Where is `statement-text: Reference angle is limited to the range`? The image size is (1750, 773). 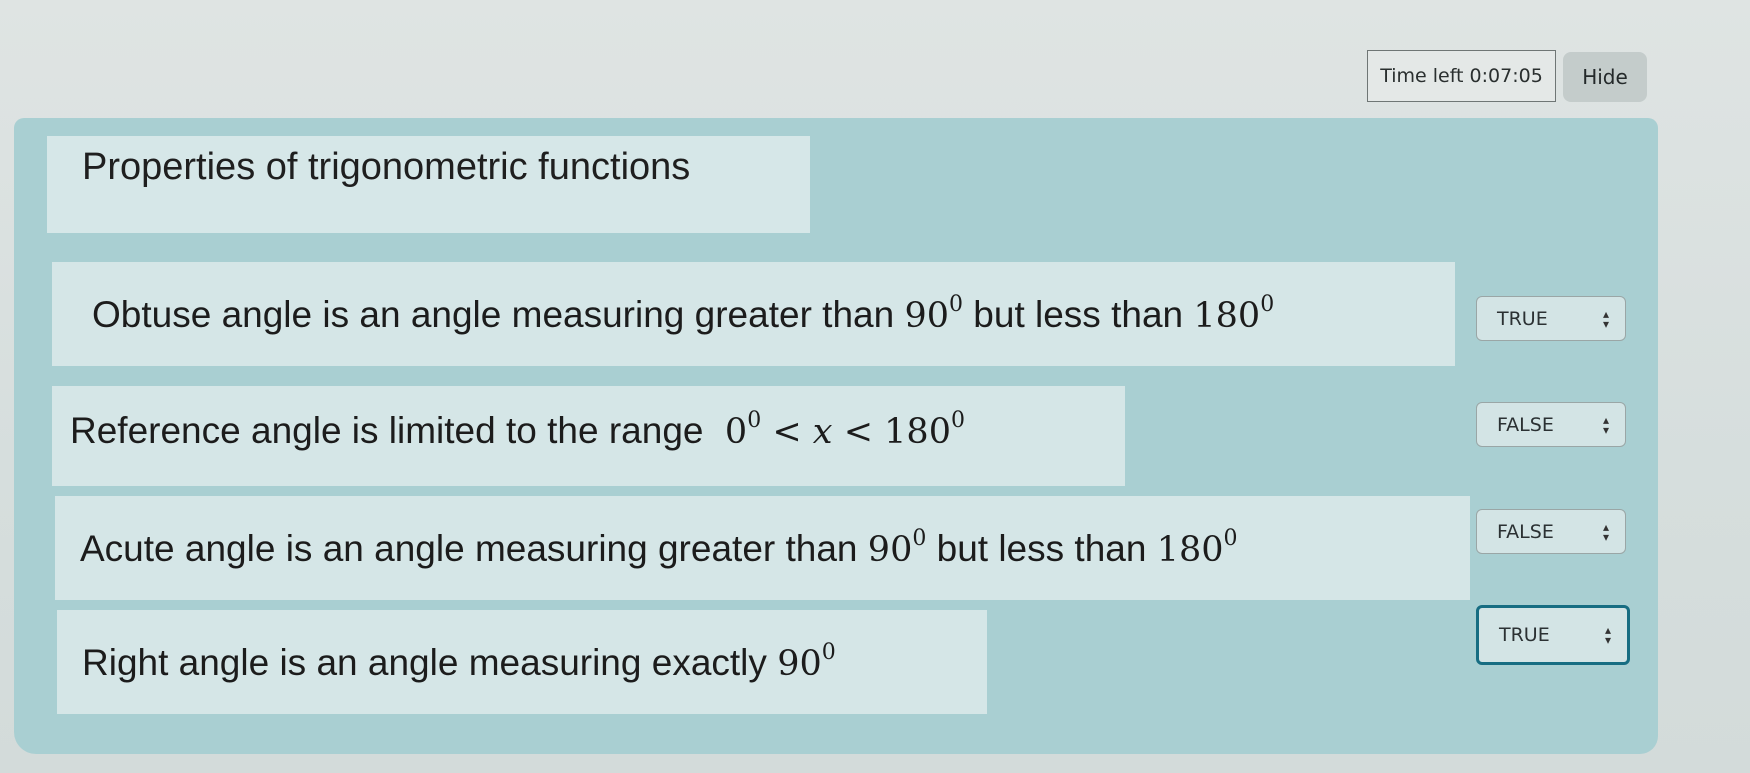 statement-text: Reference angle is limited to the range is located at coordinates (387, 430).